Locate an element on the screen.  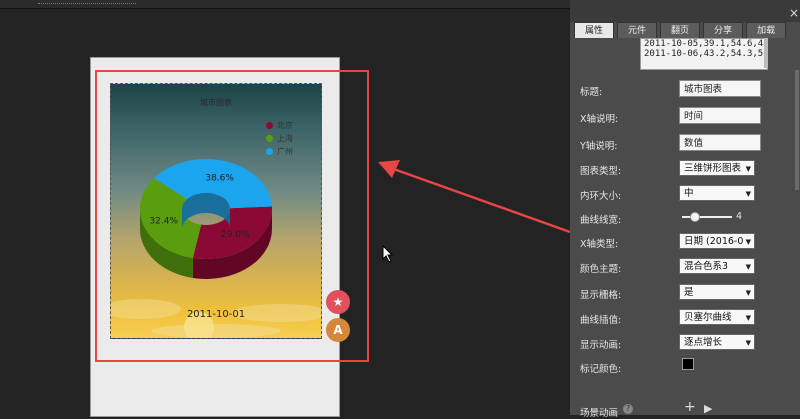
text-plus-icon: A is located at coordinates (338, 330).